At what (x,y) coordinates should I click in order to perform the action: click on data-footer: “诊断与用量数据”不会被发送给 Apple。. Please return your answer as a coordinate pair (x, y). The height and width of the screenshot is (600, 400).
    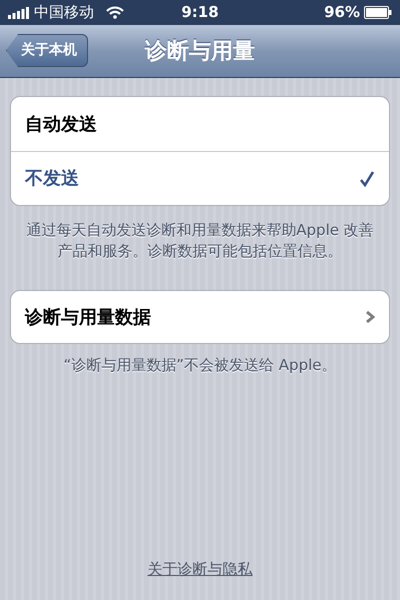
    Looking at the image, I should click on (200, 365).